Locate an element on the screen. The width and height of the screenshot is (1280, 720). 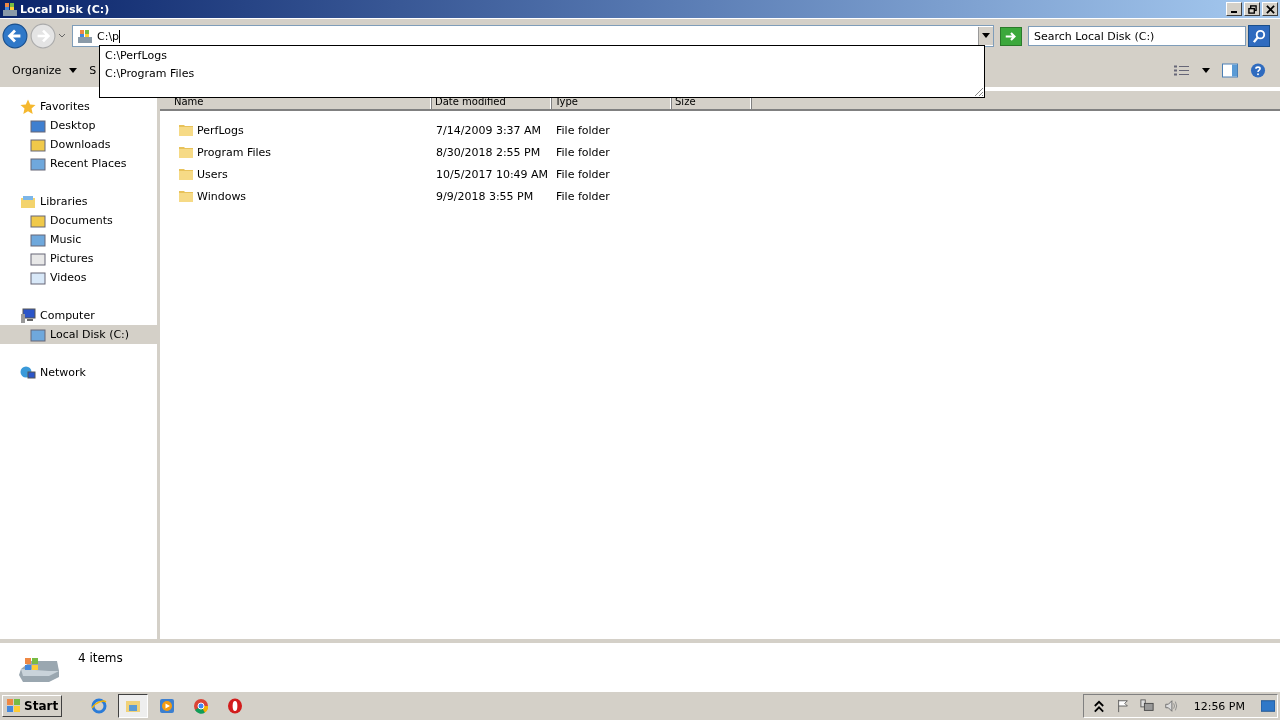
back-icon is located at coordinates (15, 36).